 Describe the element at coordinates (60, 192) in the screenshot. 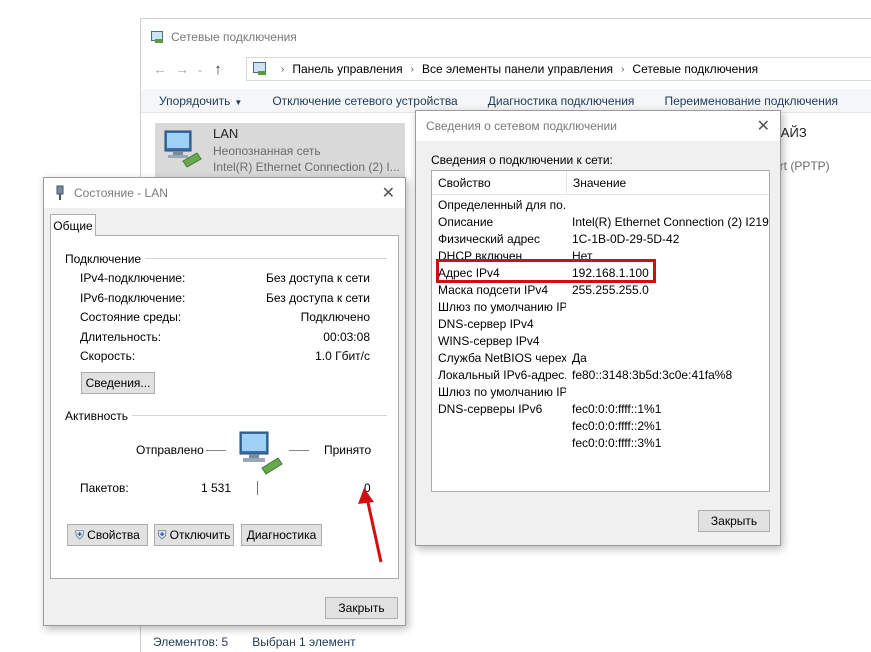

I see `lan-status-icon` at that location.